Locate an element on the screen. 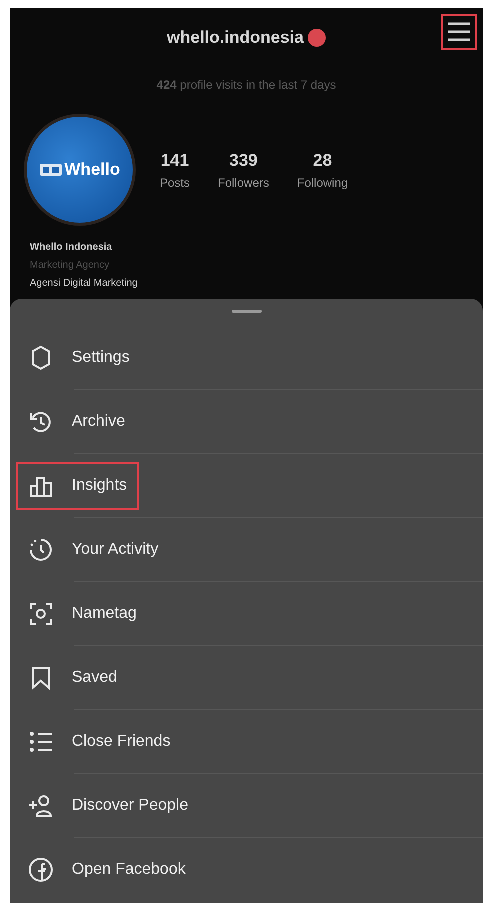  profile-visits-text: 424 profile visits in the last 7 days is located at coordinates (246, 85).